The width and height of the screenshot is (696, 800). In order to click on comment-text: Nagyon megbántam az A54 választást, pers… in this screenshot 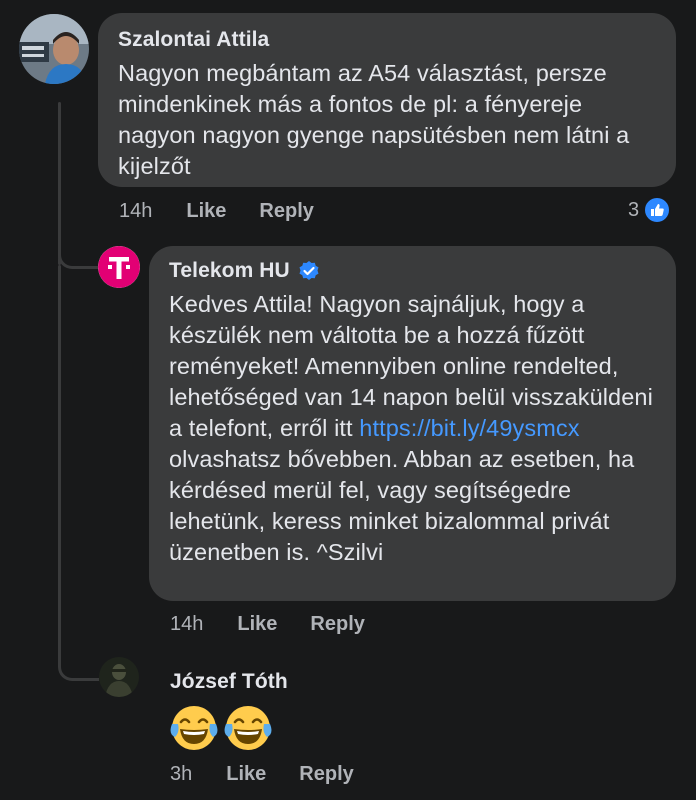, I will do `click(374, 119)`.